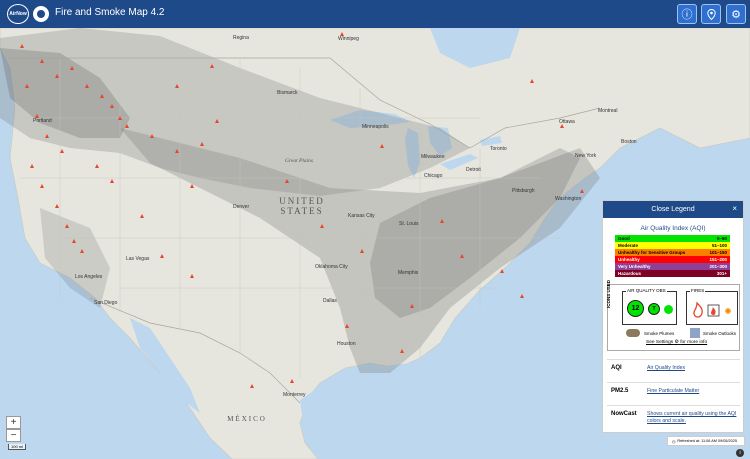 The width and height of the screenshot is (750, 459). I want to click on settings-button: ⚙, so click(736, 14).